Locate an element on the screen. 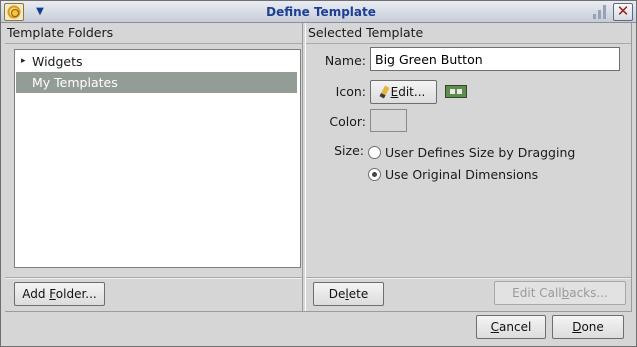  name-label: Name: is located at coordinates (345, 60).